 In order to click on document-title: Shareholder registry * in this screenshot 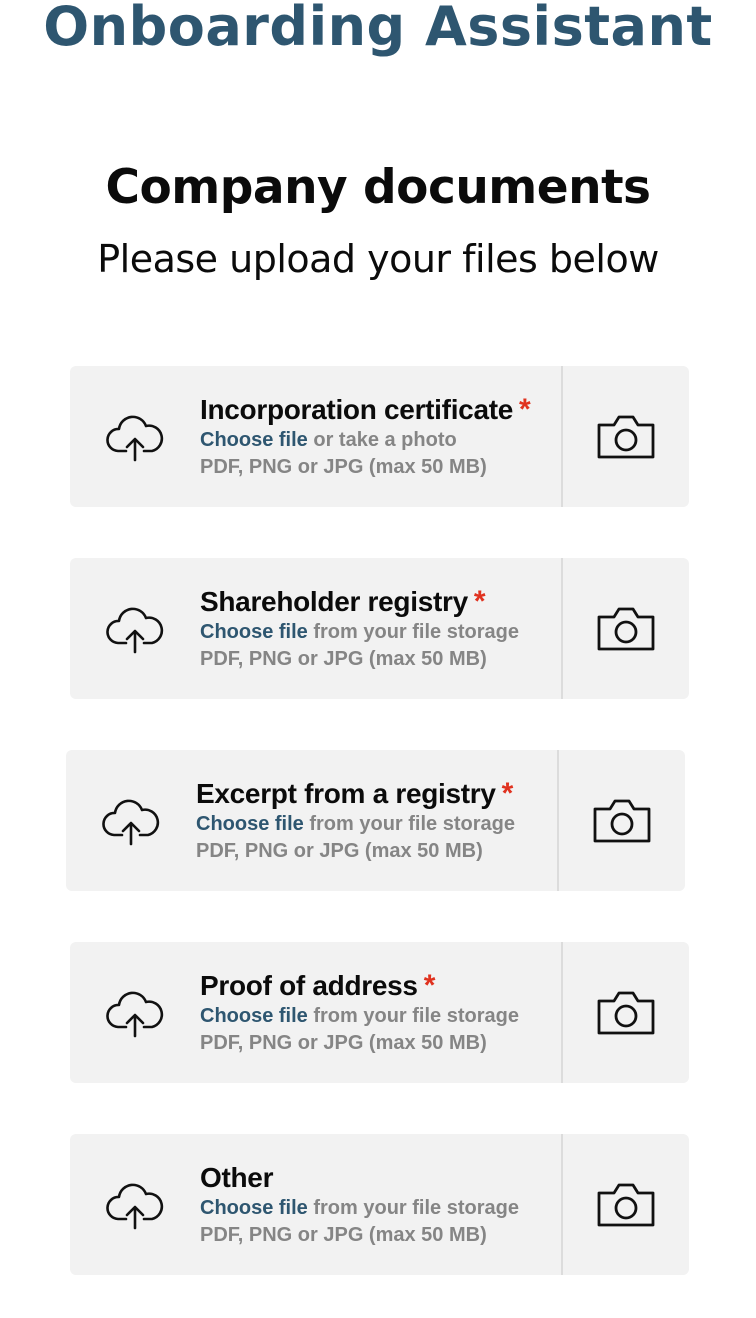, I will do `click(343, 601)`.